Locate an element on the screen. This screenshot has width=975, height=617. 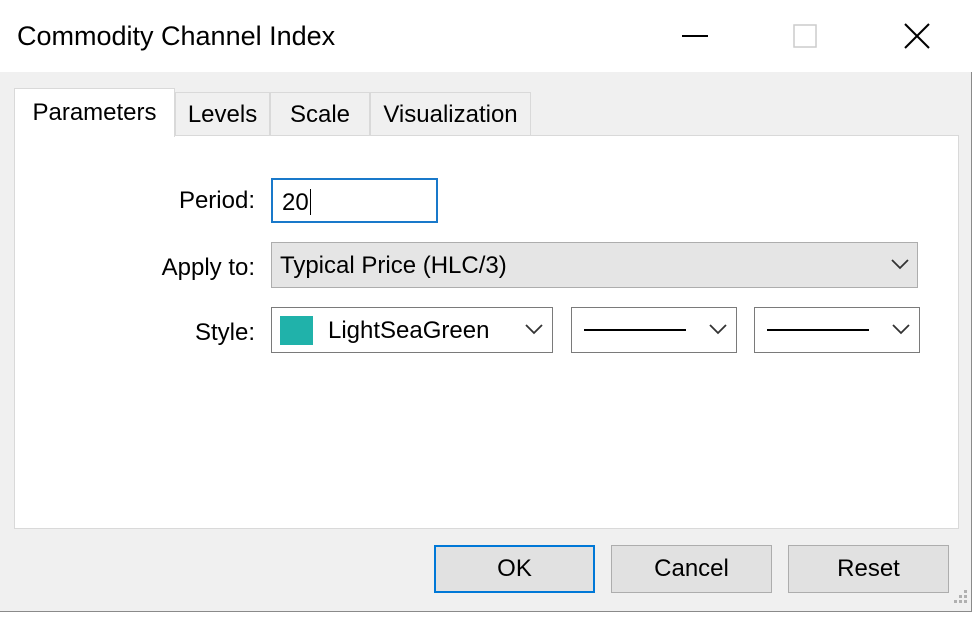
color-name: LightSeaGreen is located at coordinates (409, 330).